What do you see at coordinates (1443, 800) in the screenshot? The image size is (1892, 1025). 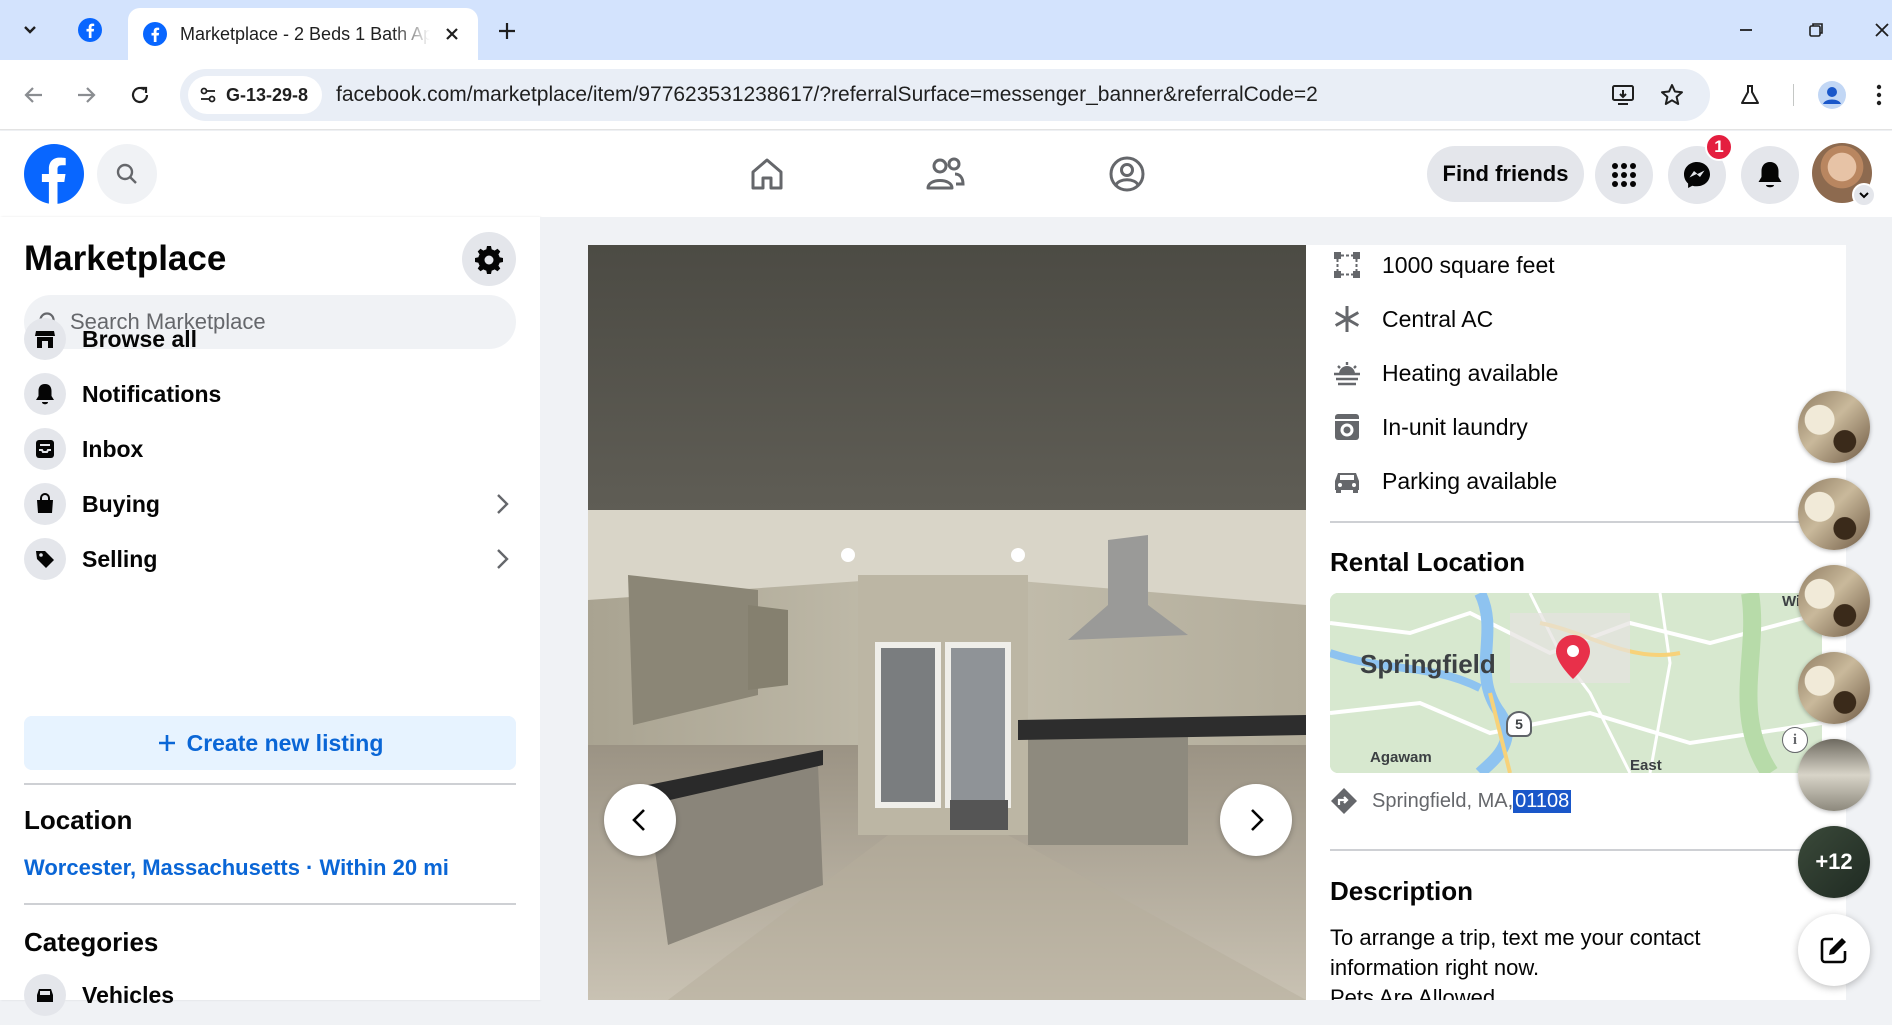 I see `location-text: Springfield, MA,` at bounding box center [1443, 800].